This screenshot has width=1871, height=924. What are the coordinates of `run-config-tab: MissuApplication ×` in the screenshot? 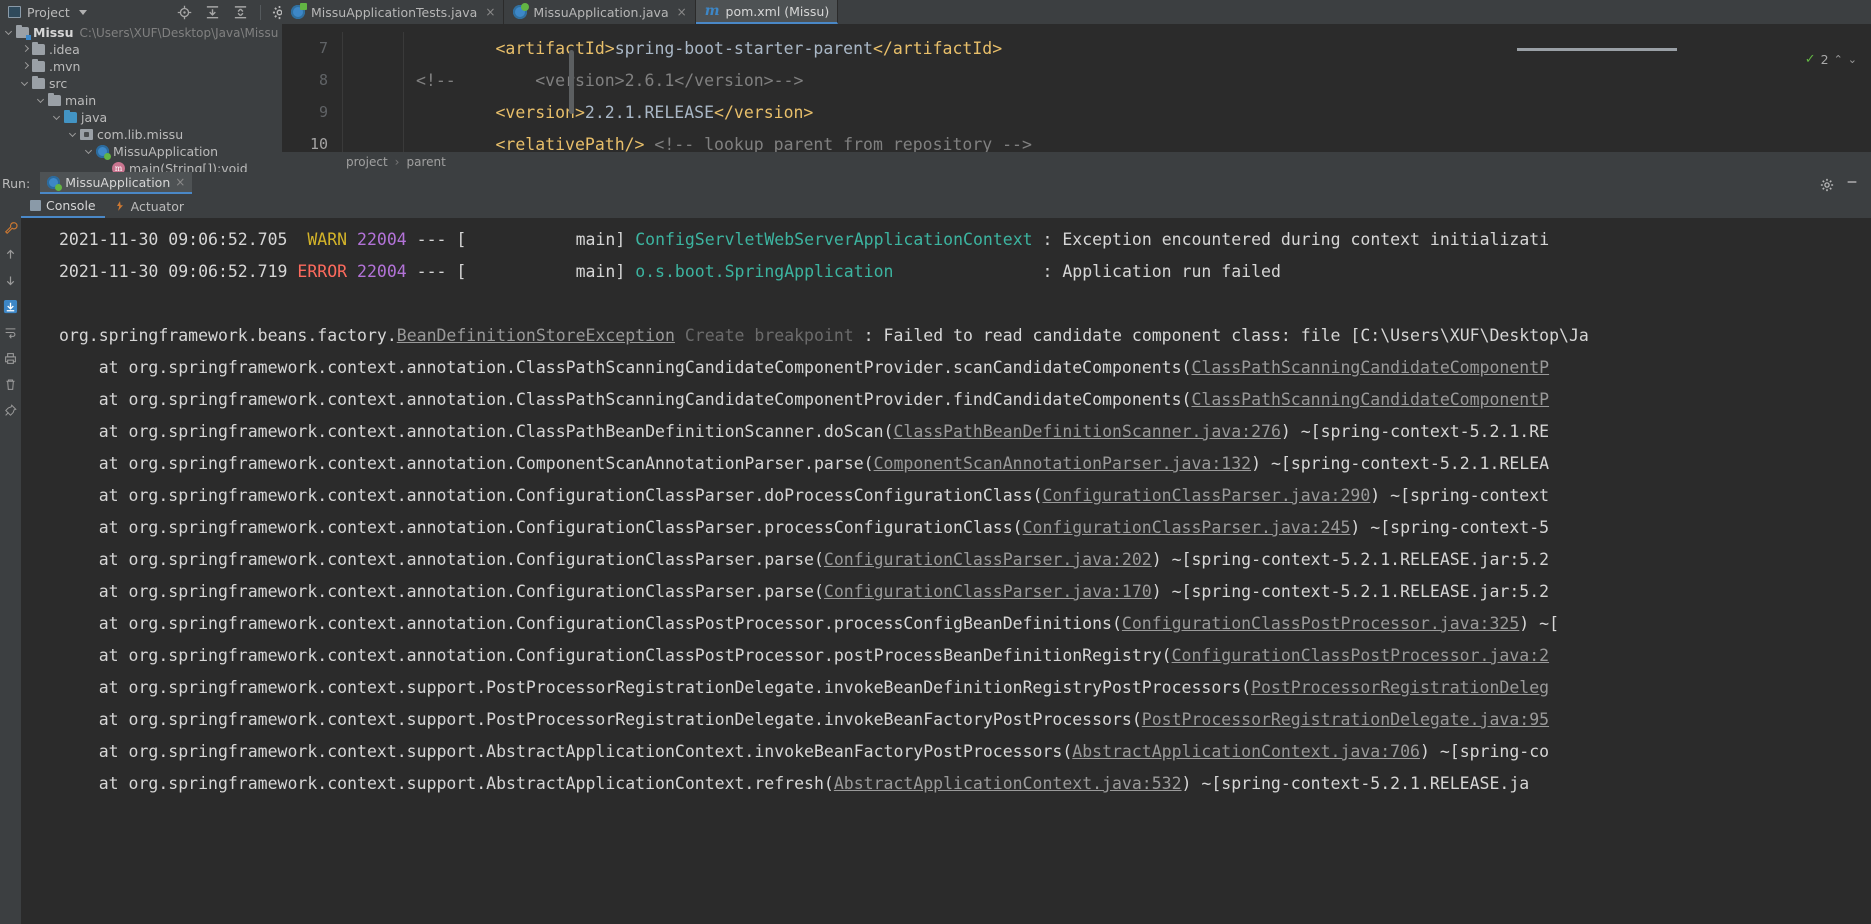 It's located at (116, 183).